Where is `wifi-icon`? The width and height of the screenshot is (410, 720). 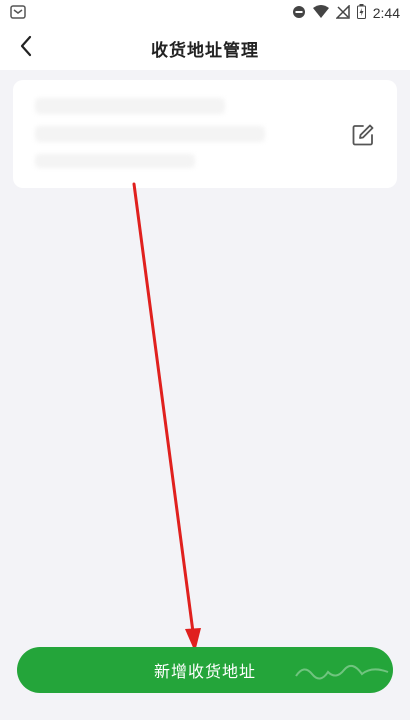 wifi-icon is located at coordinates (320, 13).